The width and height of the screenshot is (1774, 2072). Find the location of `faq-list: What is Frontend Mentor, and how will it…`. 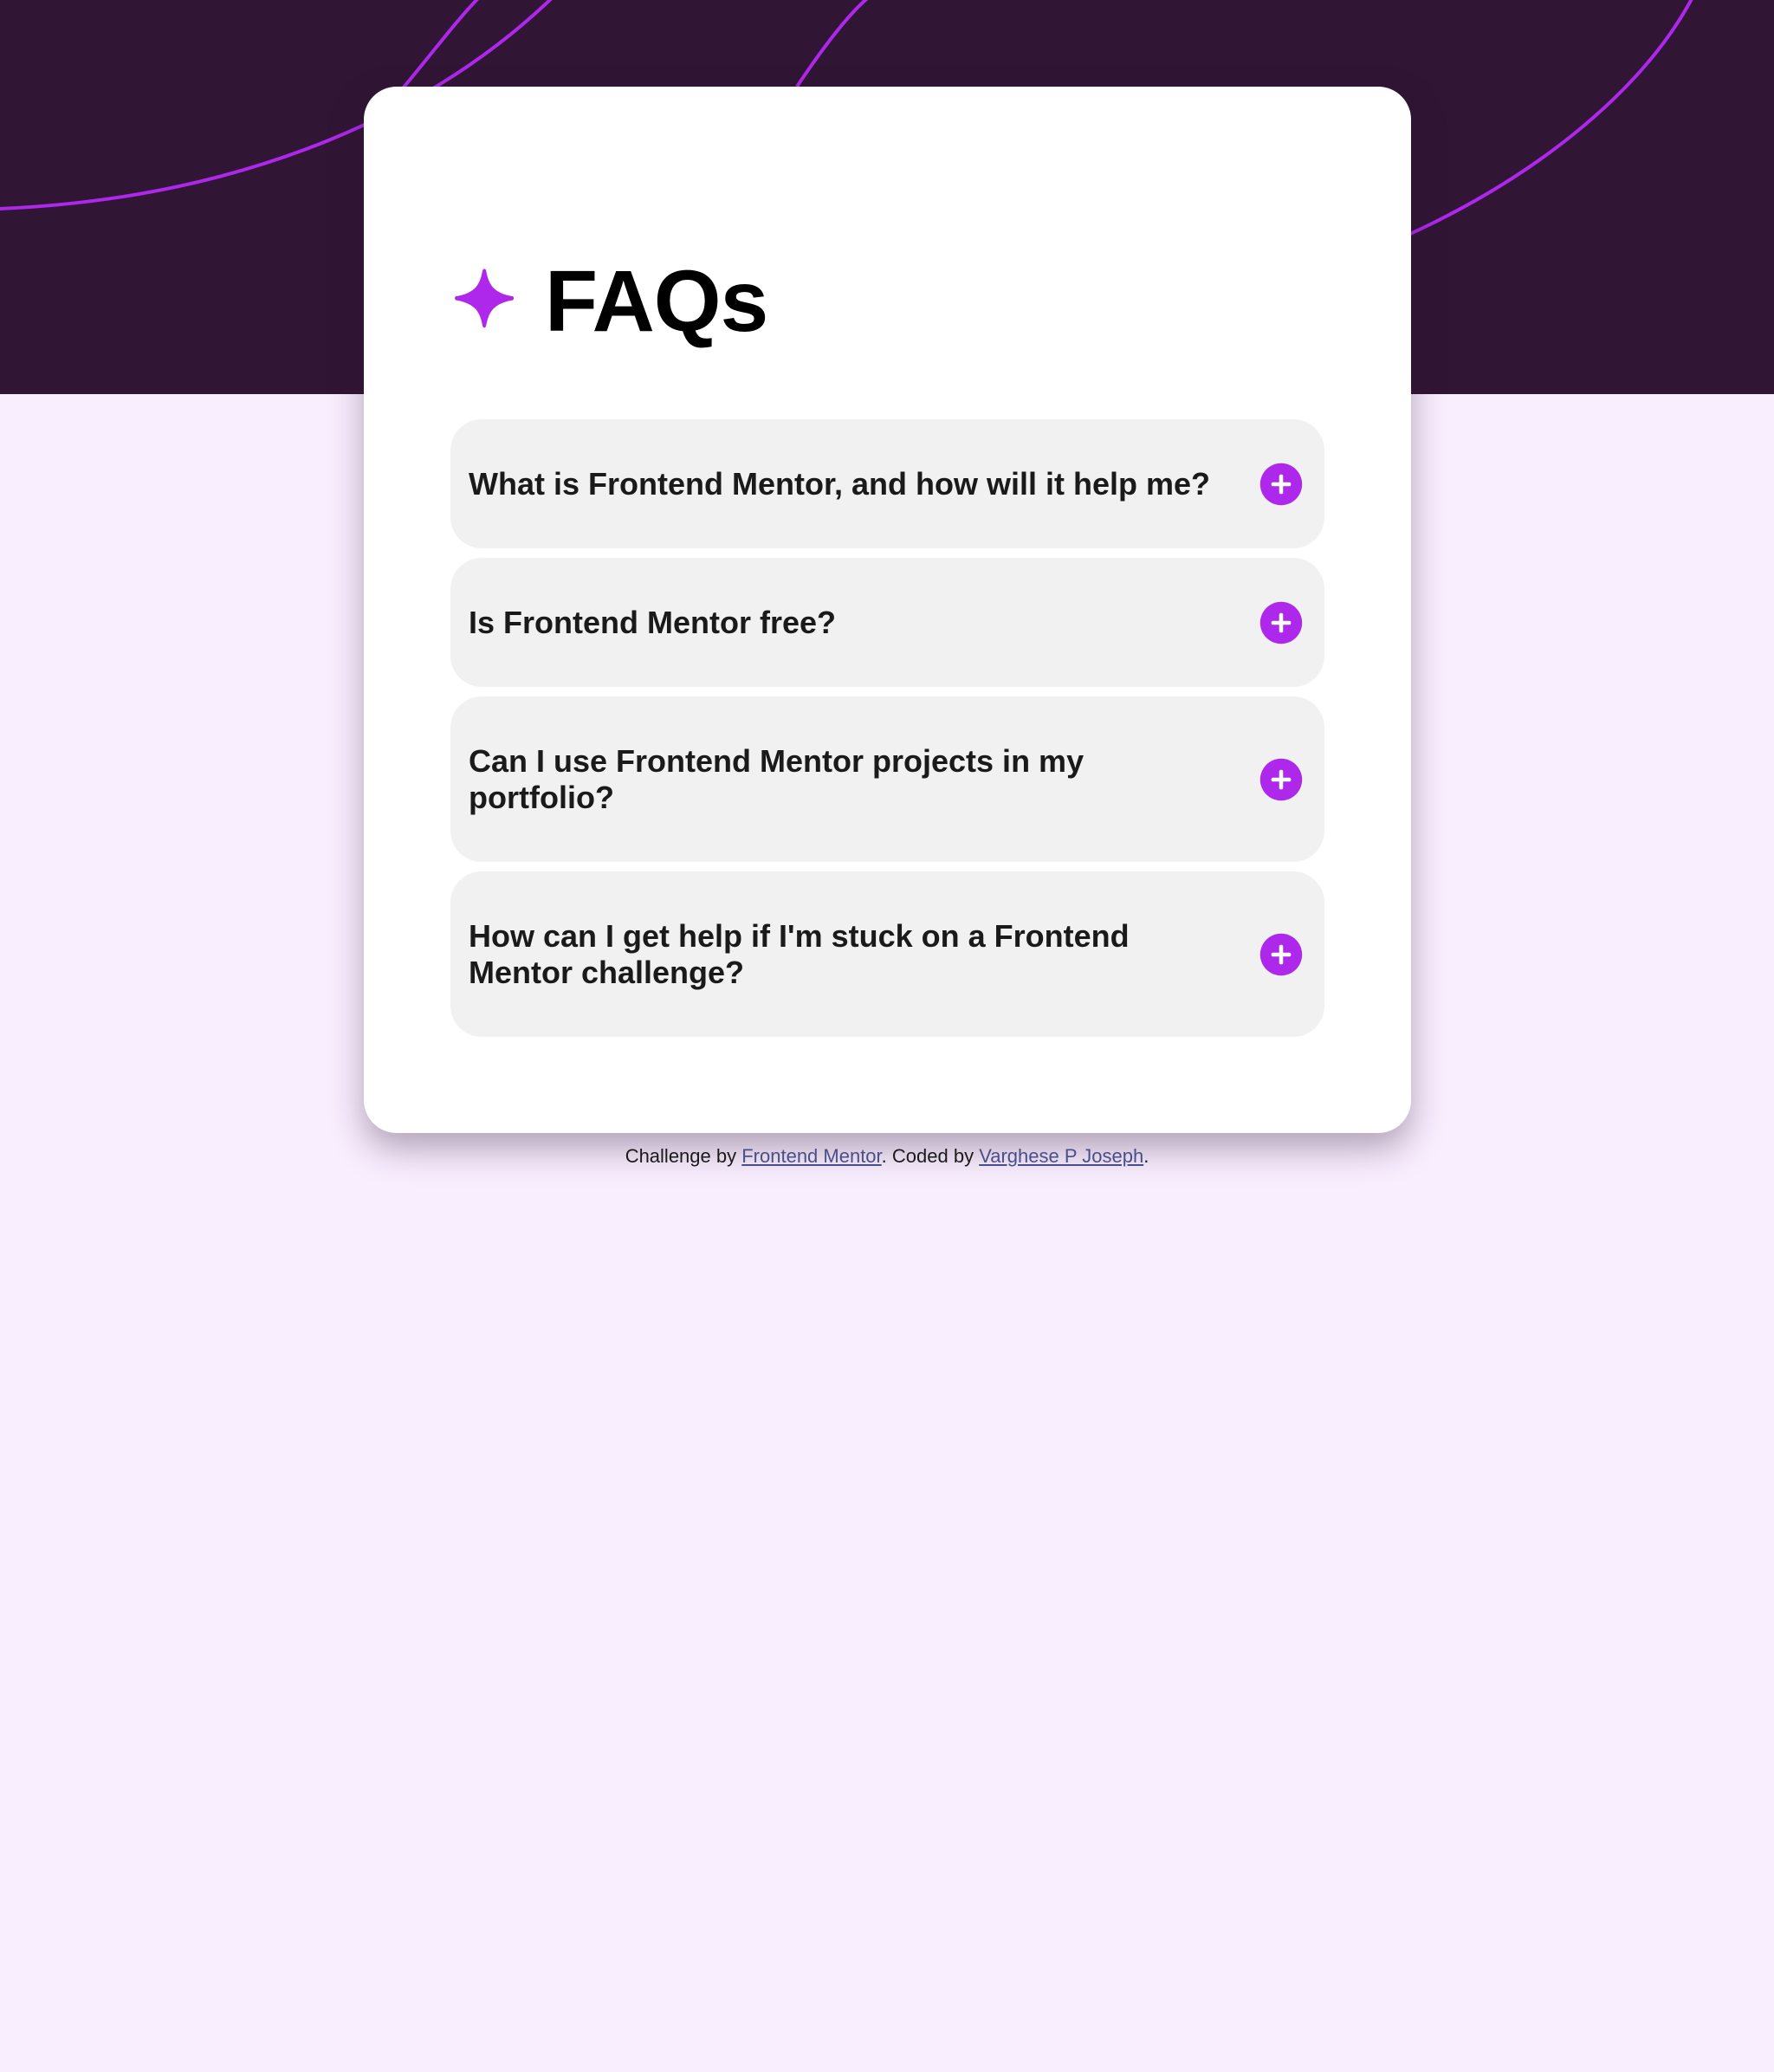

faq-list: What is Frontend Mentor, and how will it… is located at coordinates (887, 732).